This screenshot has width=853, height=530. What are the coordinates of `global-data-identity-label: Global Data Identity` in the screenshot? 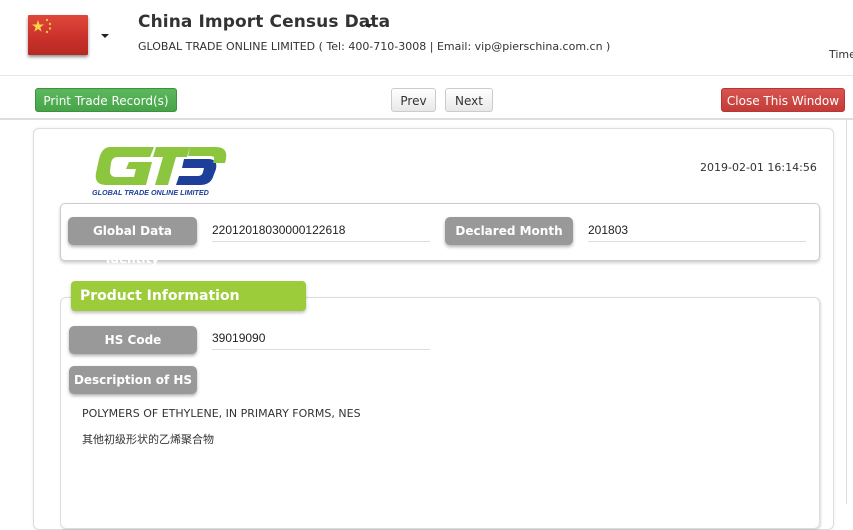 It's located at (132, 241).